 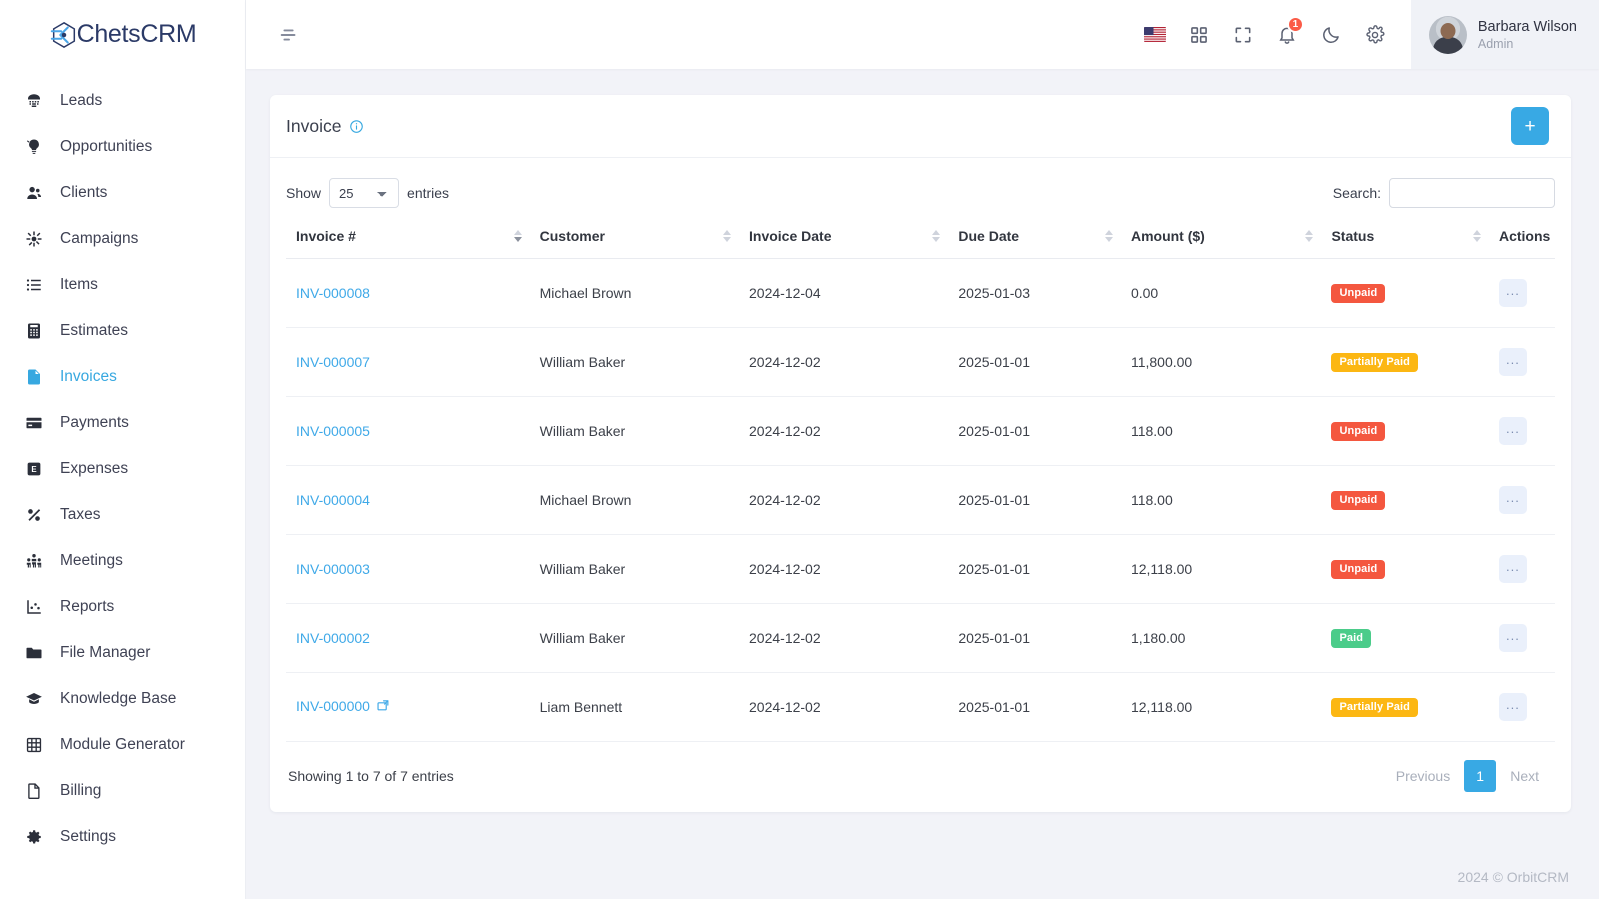 I want to click on invoice-link: INV-000005, so click(x=333, y=431).